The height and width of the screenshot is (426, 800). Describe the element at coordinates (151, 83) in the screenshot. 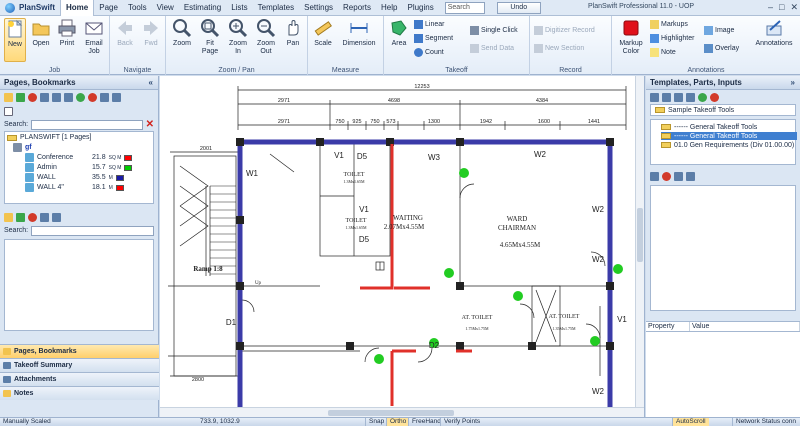

I see `collapse-panel-icon: «` at that location.